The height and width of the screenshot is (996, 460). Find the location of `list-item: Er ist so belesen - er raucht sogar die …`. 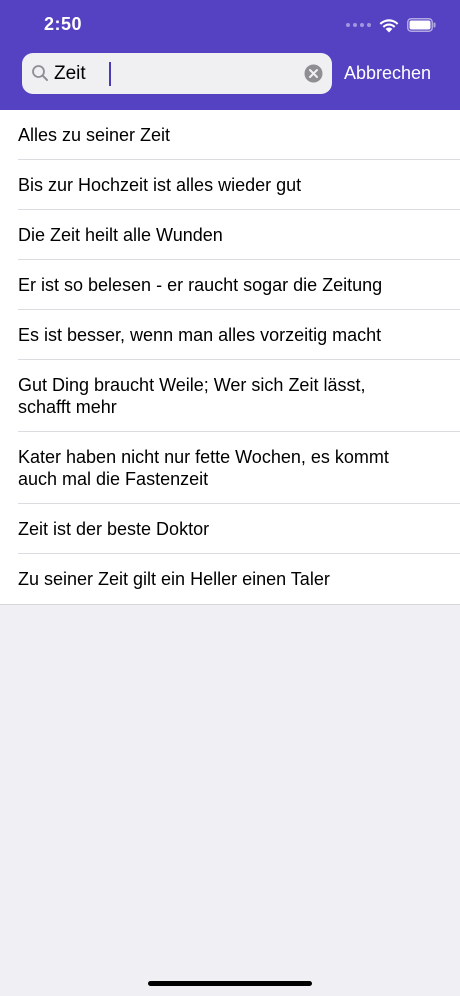

list-item: Er ist so belesen - er raucht sogar die … is located at coordinates (230, 285).